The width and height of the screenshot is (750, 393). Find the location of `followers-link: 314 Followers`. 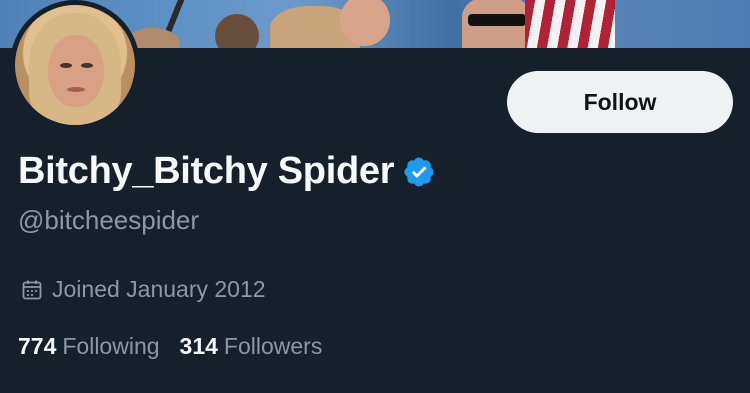

followers-link: 314 Followers is located at coordinates (251, 346).